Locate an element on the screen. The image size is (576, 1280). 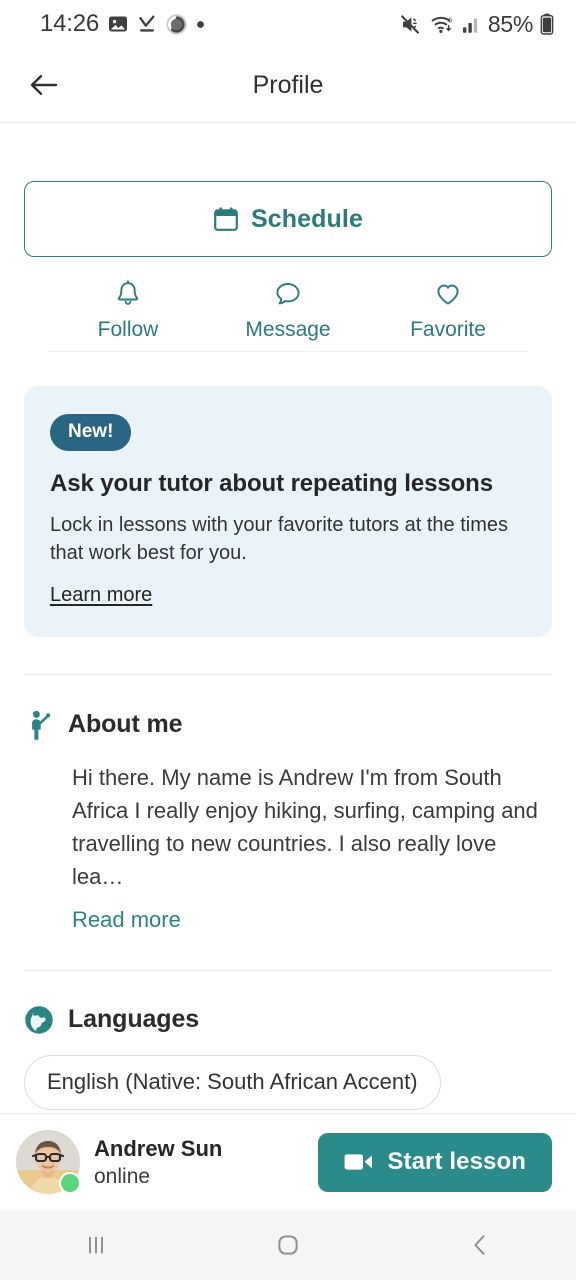
bell-icon is located at coordinates (128, 294).